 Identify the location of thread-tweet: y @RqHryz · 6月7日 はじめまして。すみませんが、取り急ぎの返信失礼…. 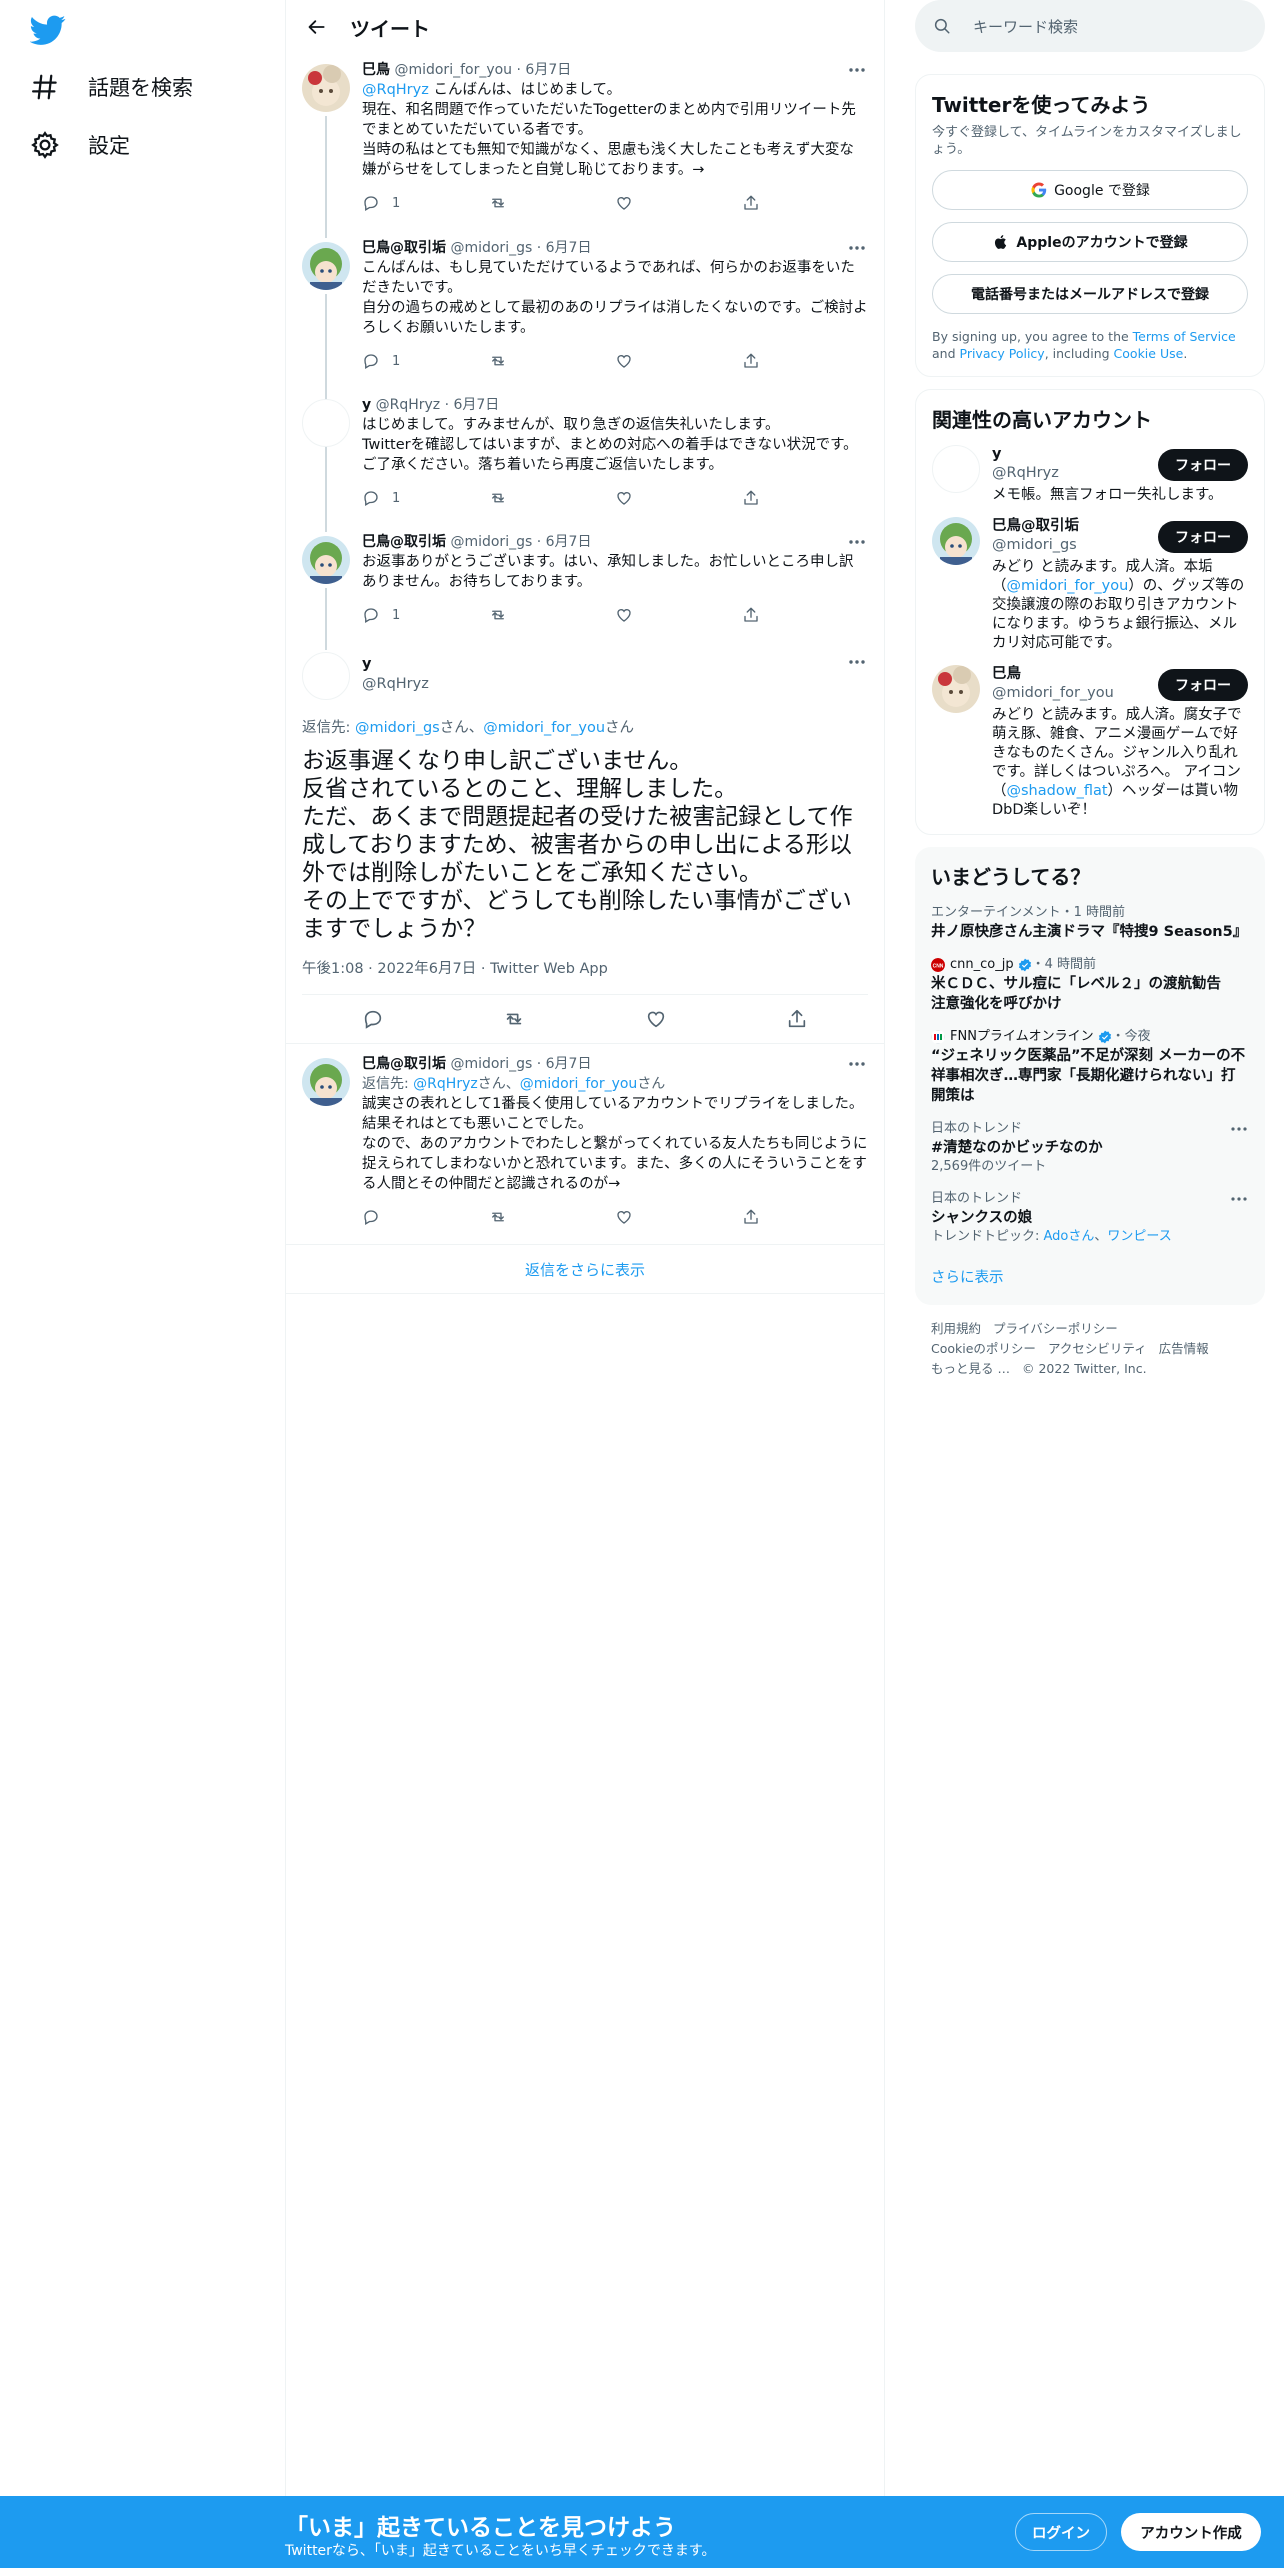
(585, 457).